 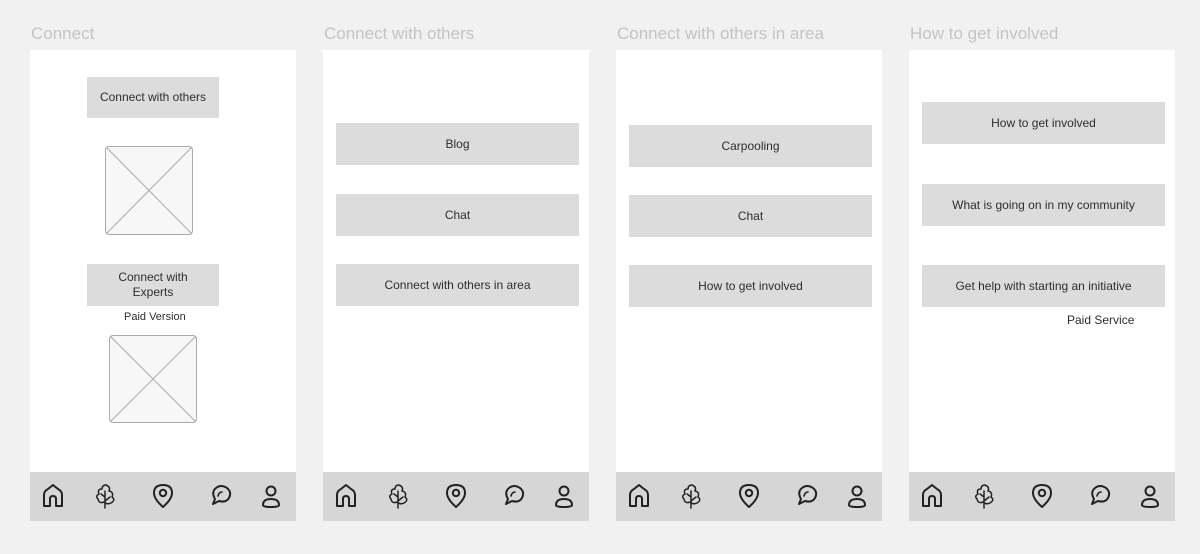 I want to click on connect-with-others-in-area-button: Connect with others in area, so click(x=457, y=285).